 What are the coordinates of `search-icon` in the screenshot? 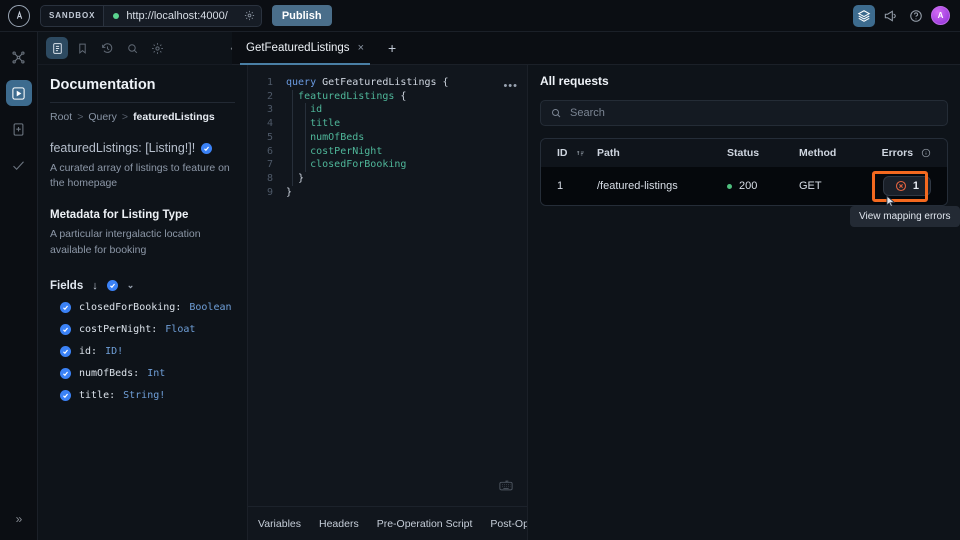 It's located at (132, 48).